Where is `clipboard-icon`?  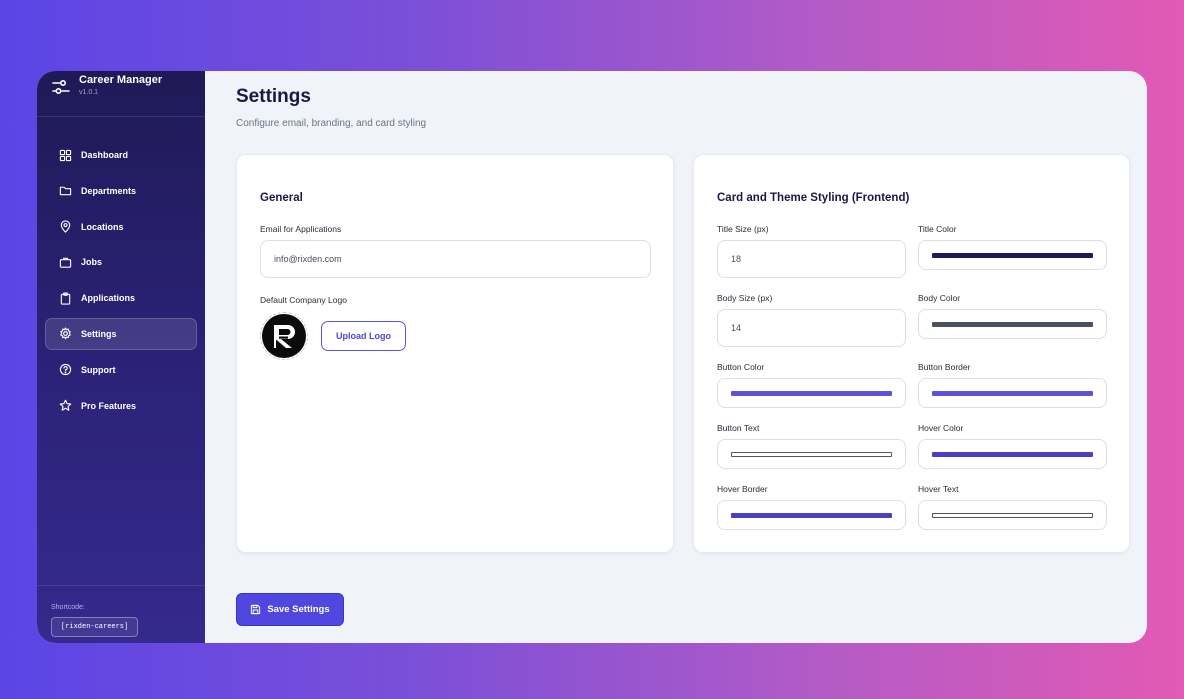 clipboard-icon is located at coordinates (65, 298).